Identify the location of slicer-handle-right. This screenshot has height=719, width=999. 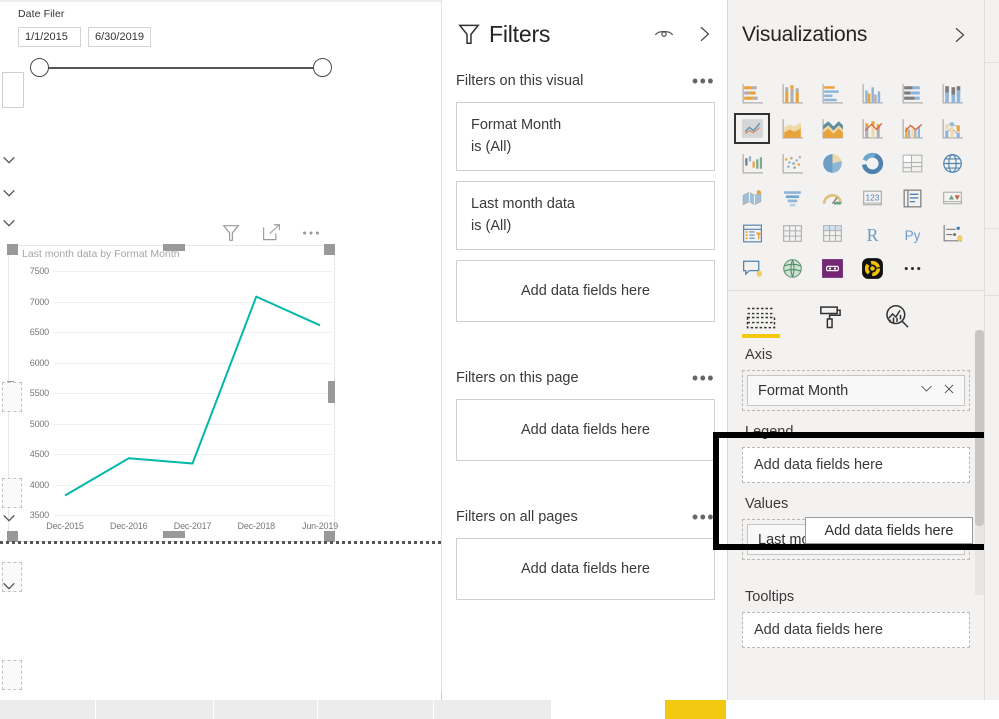
(322, 67).